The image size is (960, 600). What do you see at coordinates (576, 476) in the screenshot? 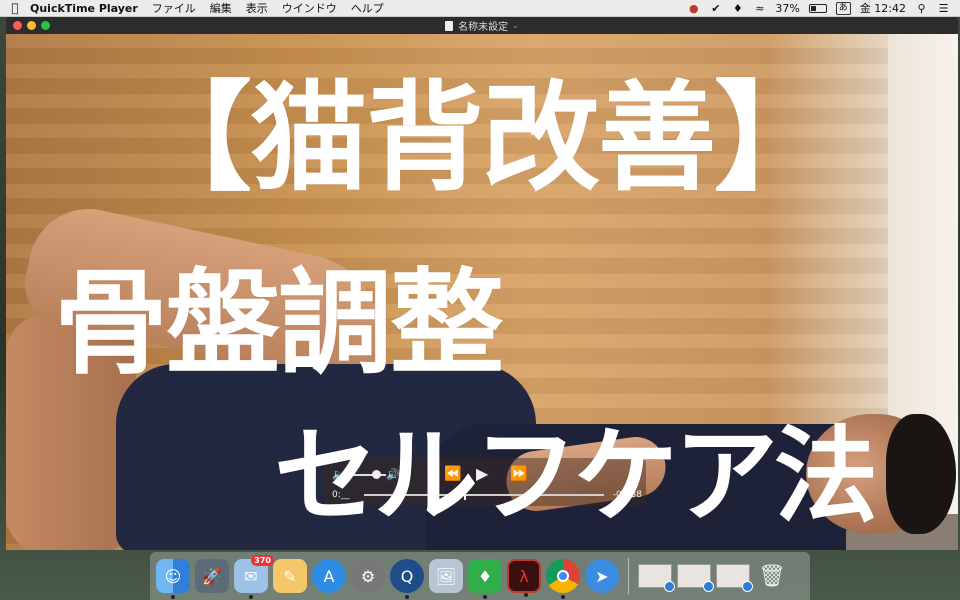
I see `video-caption-method: セルフケア法` at bounding box center [576, 476].